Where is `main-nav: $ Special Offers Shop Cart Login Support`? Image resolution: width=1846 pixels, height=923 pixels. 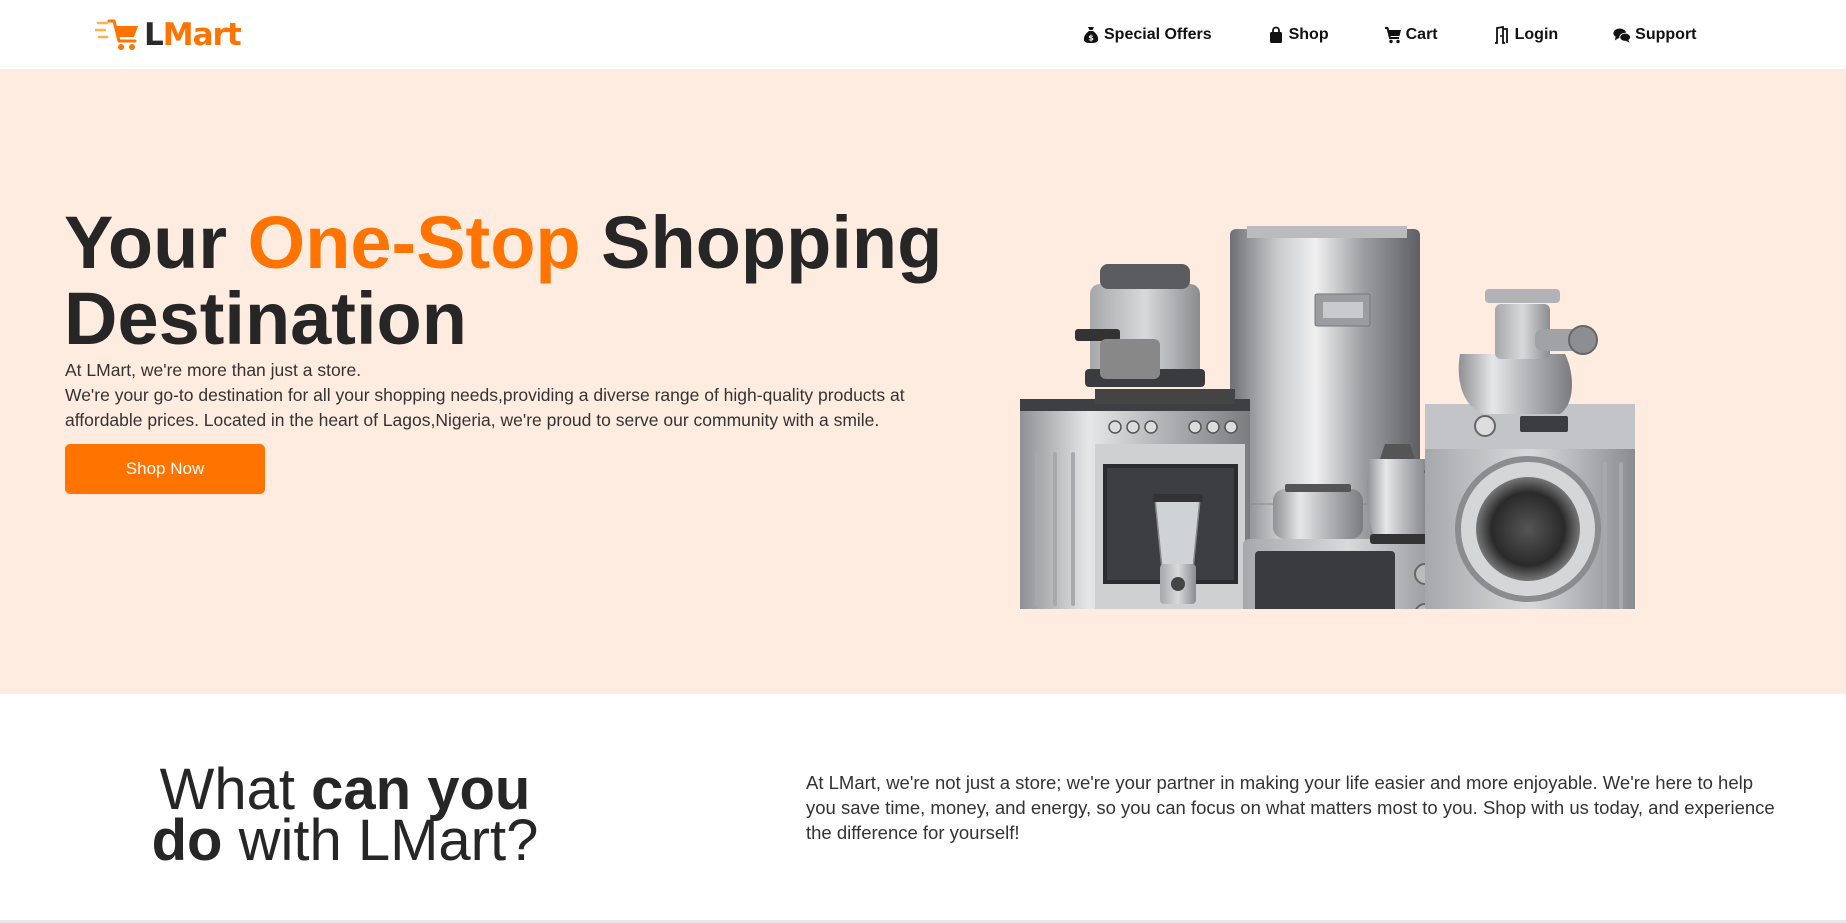
main-nav: $ Special Offers Shop Cart Login Support is located at coordinates (1389, 35).